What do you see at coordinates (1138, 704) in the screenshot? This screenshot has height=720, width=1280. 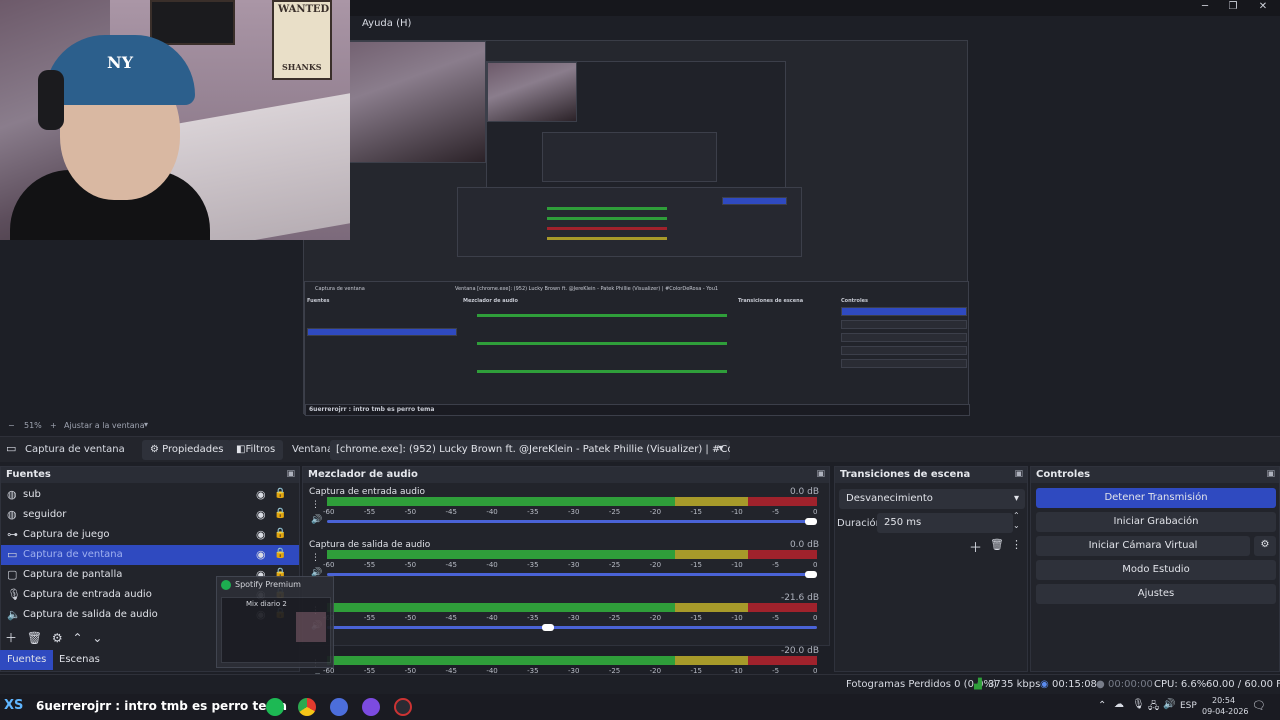 I see `mic-tray-icon: 🎙` at bounding box center [1138, 704].